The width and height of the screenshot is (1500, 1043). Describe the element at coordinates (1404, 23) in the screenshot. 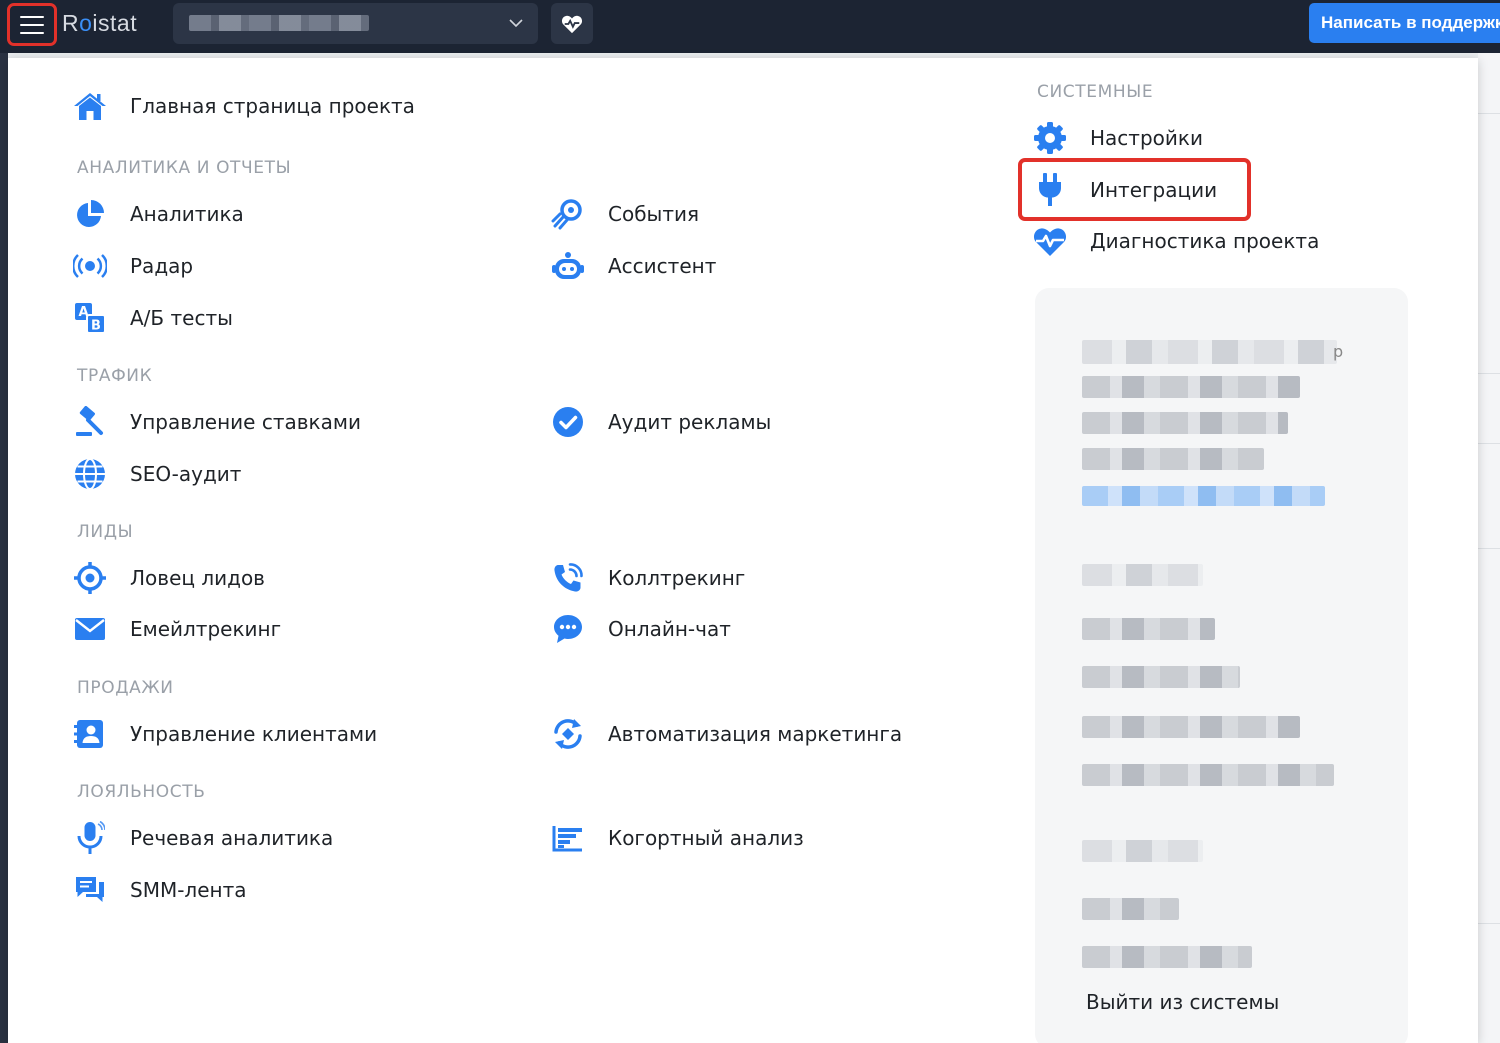

I see `write-support-button: Написать в поддержку` at that location.